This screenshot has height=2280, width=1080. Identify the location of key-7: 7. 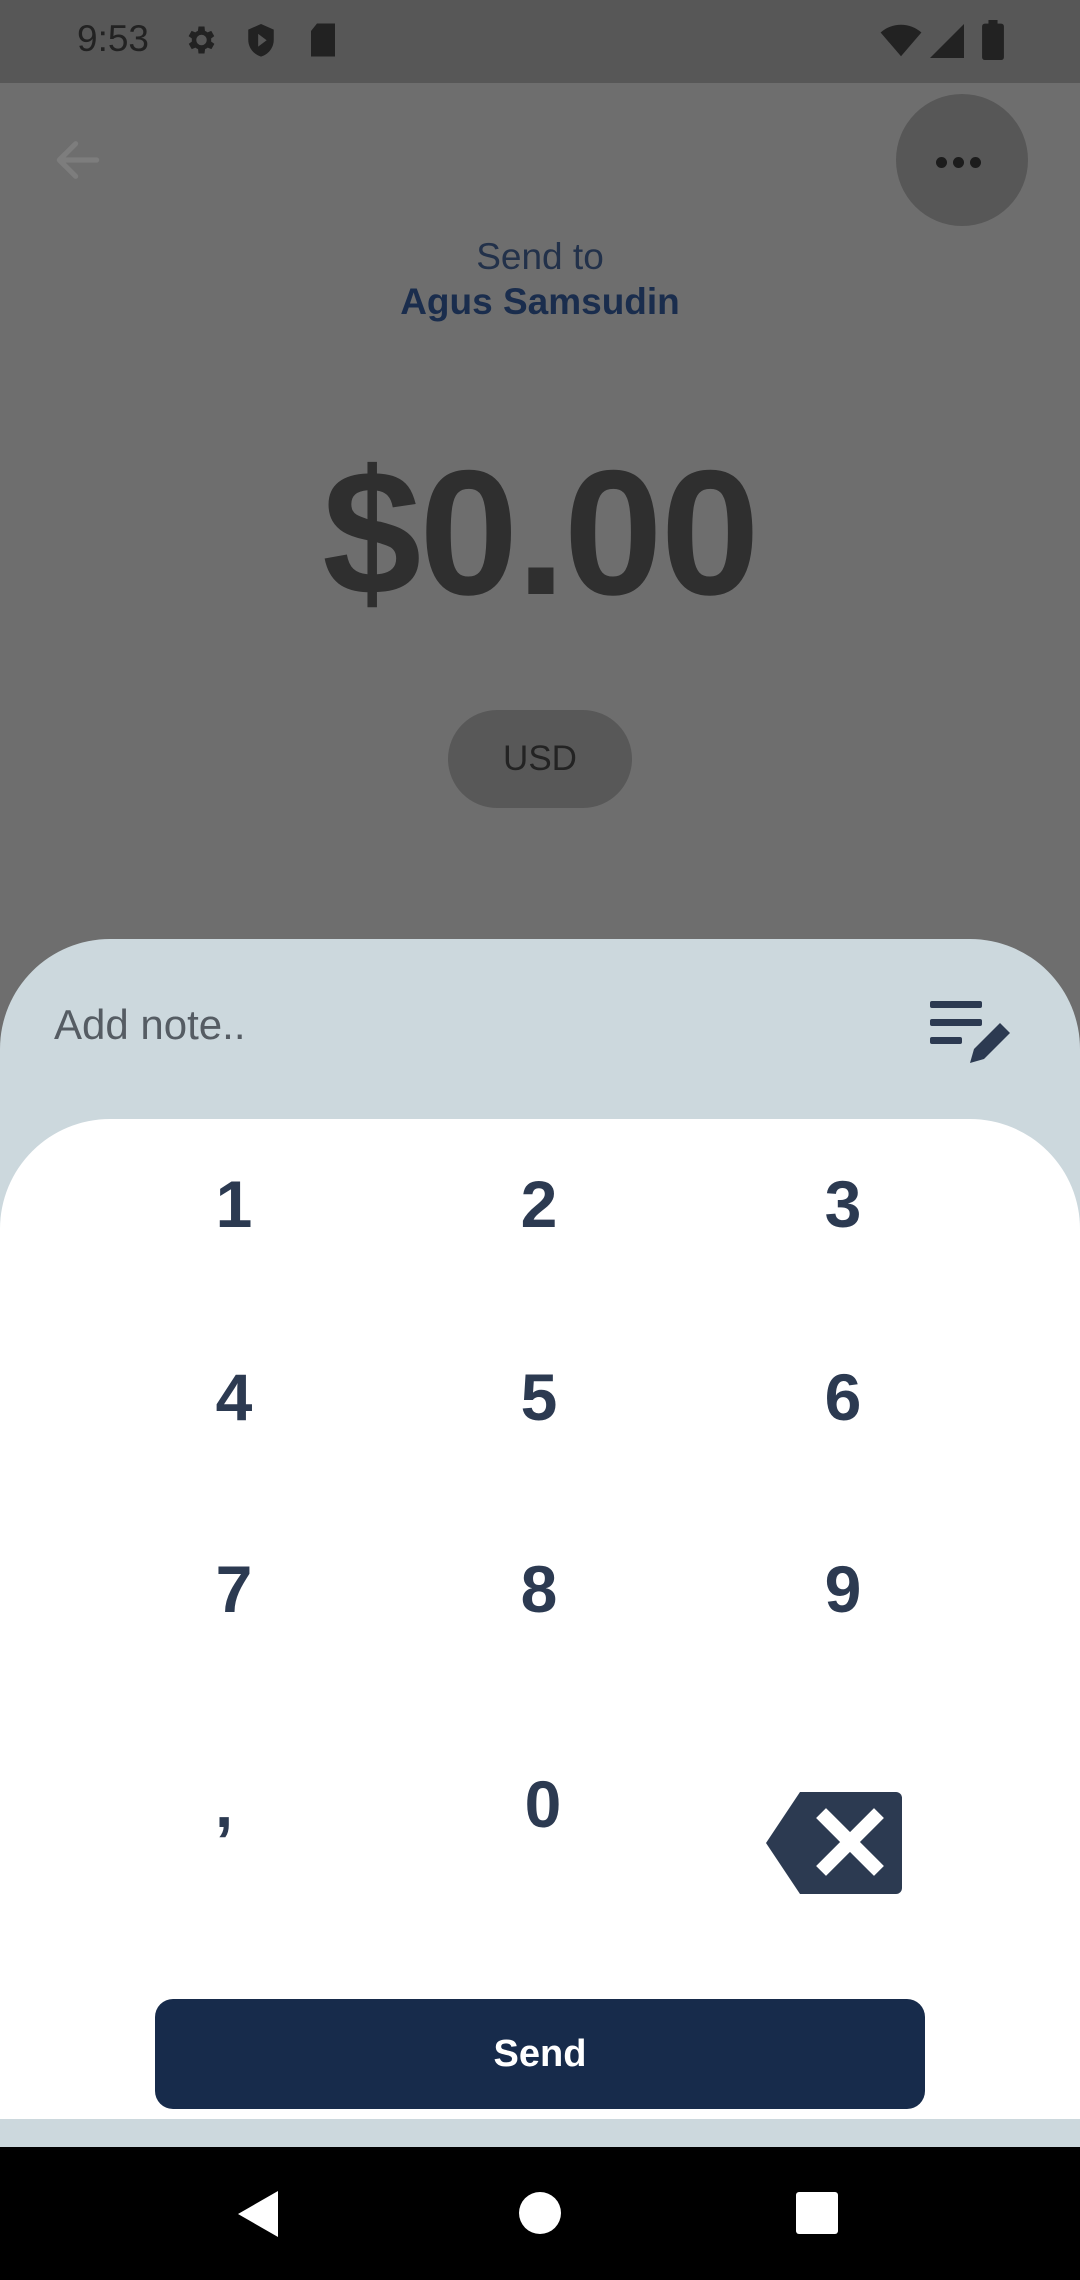
(234, 1589).